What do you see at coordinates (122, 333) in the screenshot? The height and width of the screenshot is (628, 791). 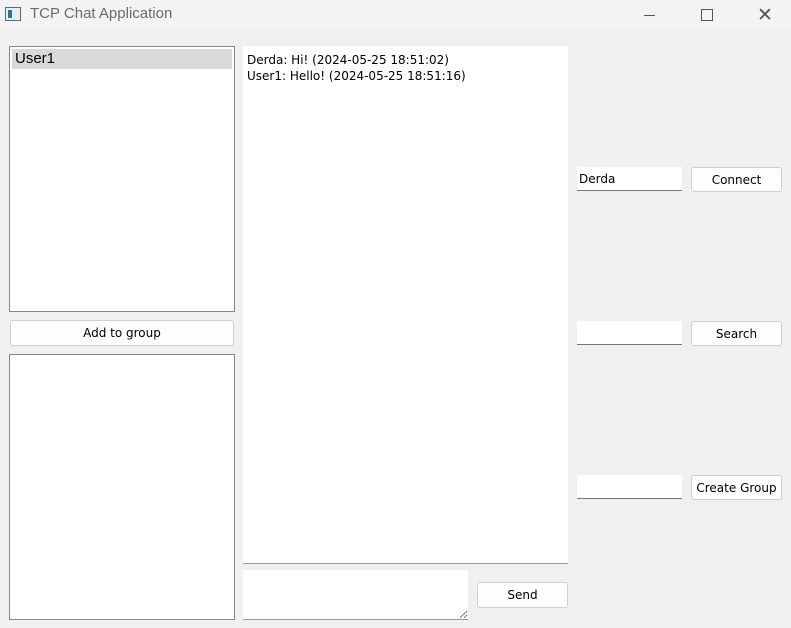 I see `add-to-group-button: Add to group` at bounding box center [122, 333].